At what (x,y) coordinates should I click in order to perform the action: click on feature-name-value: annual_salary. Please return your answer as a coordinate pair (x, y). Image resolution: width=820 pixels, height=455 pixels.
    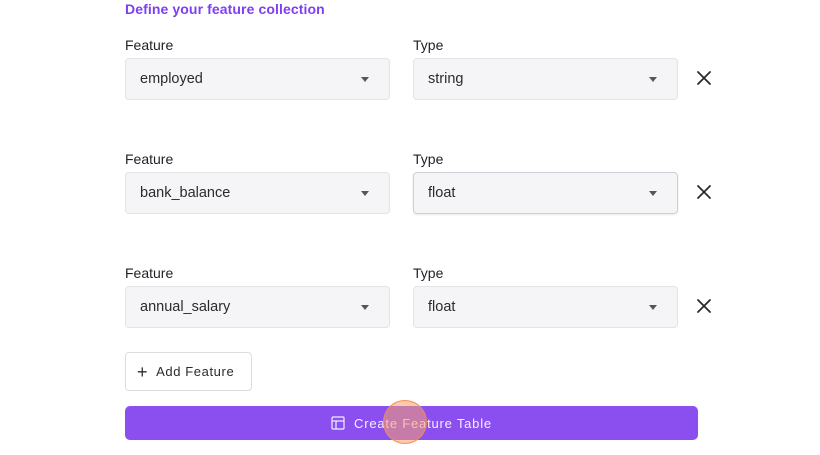
    Looking at the image, I should click on (185, 307).